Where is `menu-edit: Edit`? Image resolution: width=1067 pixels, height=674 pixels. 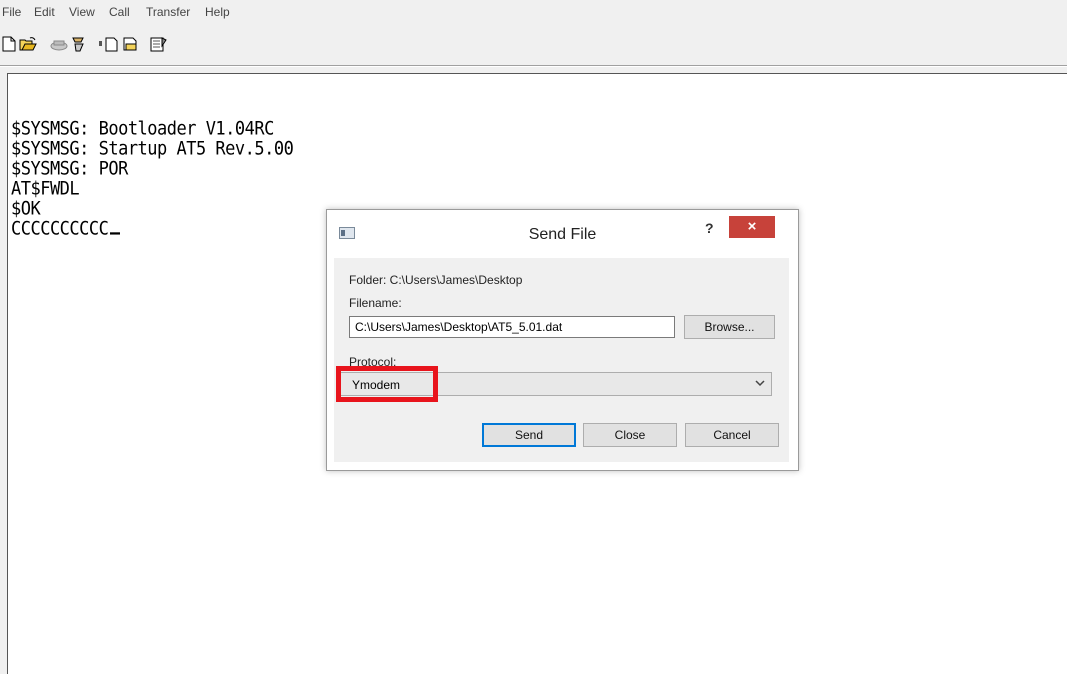
menu-edit: Edit is located at coordinates (44, 12).